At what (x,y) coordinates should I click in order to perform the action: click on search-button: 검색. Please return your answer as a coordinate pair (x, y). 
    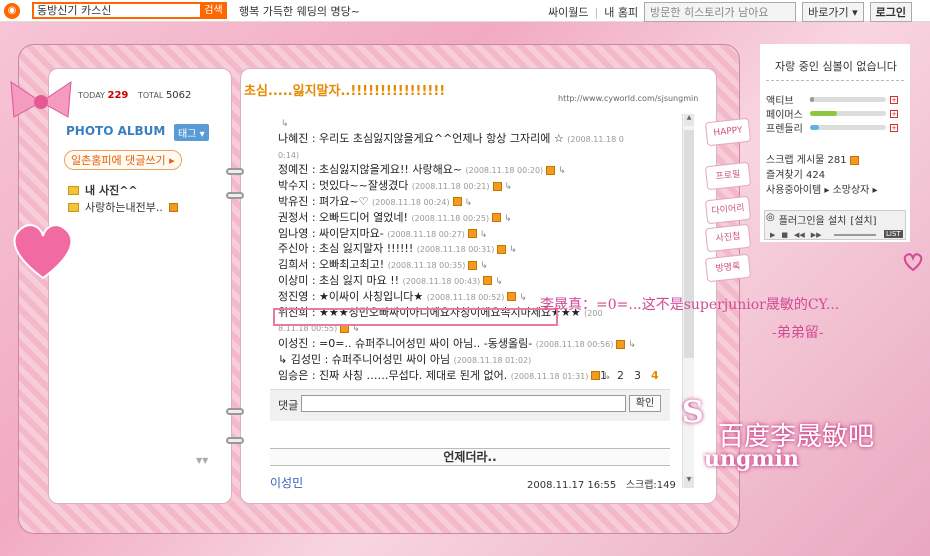
    Looking at the image, I should click on (213, 10).